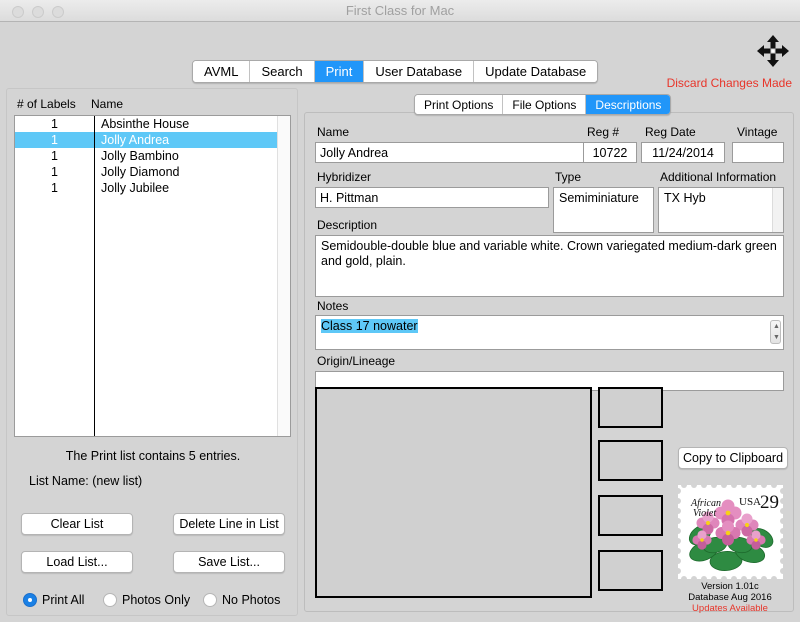 The image size is (800, 622). Describe the element at coordinates (333, 132) in the screenshot. I see `label-name: Name` at that location.